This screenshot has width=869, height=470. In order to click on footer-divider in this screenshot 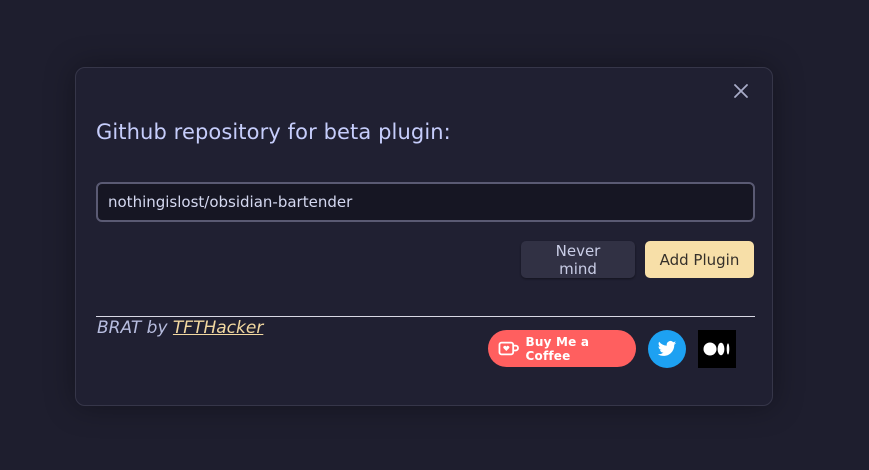, I will do `click(425, 316)`.